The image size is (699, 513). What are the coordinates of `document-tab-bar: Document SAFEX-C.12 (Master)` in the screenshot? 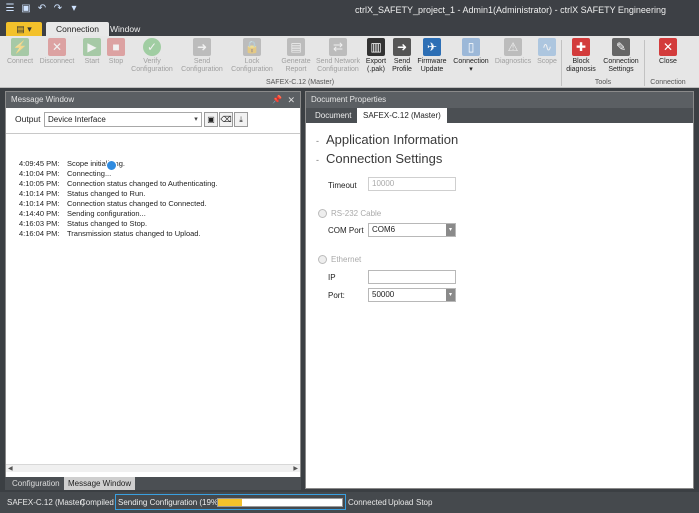 It's located at (499, 115).